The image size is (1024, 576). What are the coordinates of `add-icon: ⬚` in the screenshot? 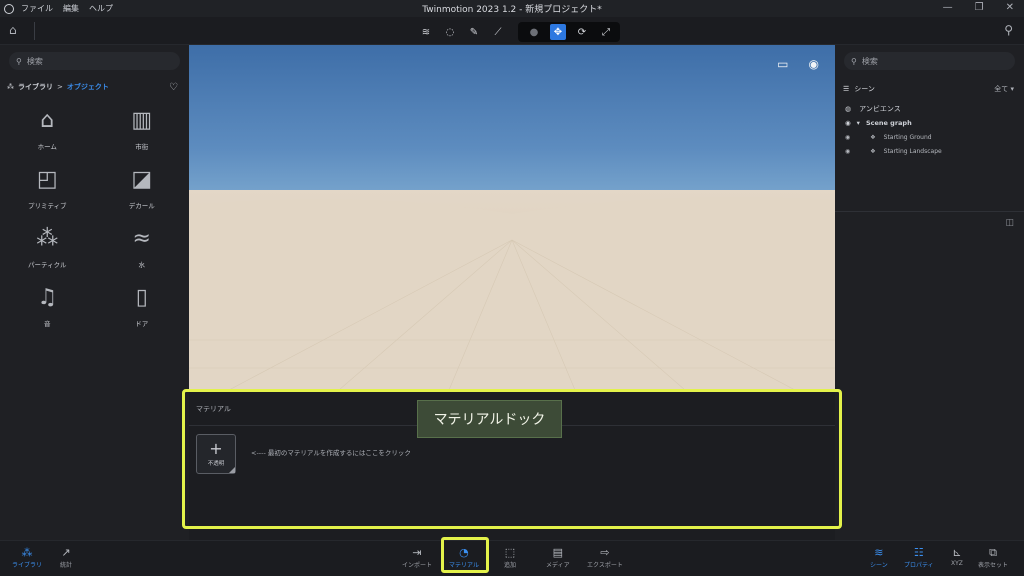 It's located at (510, 552).